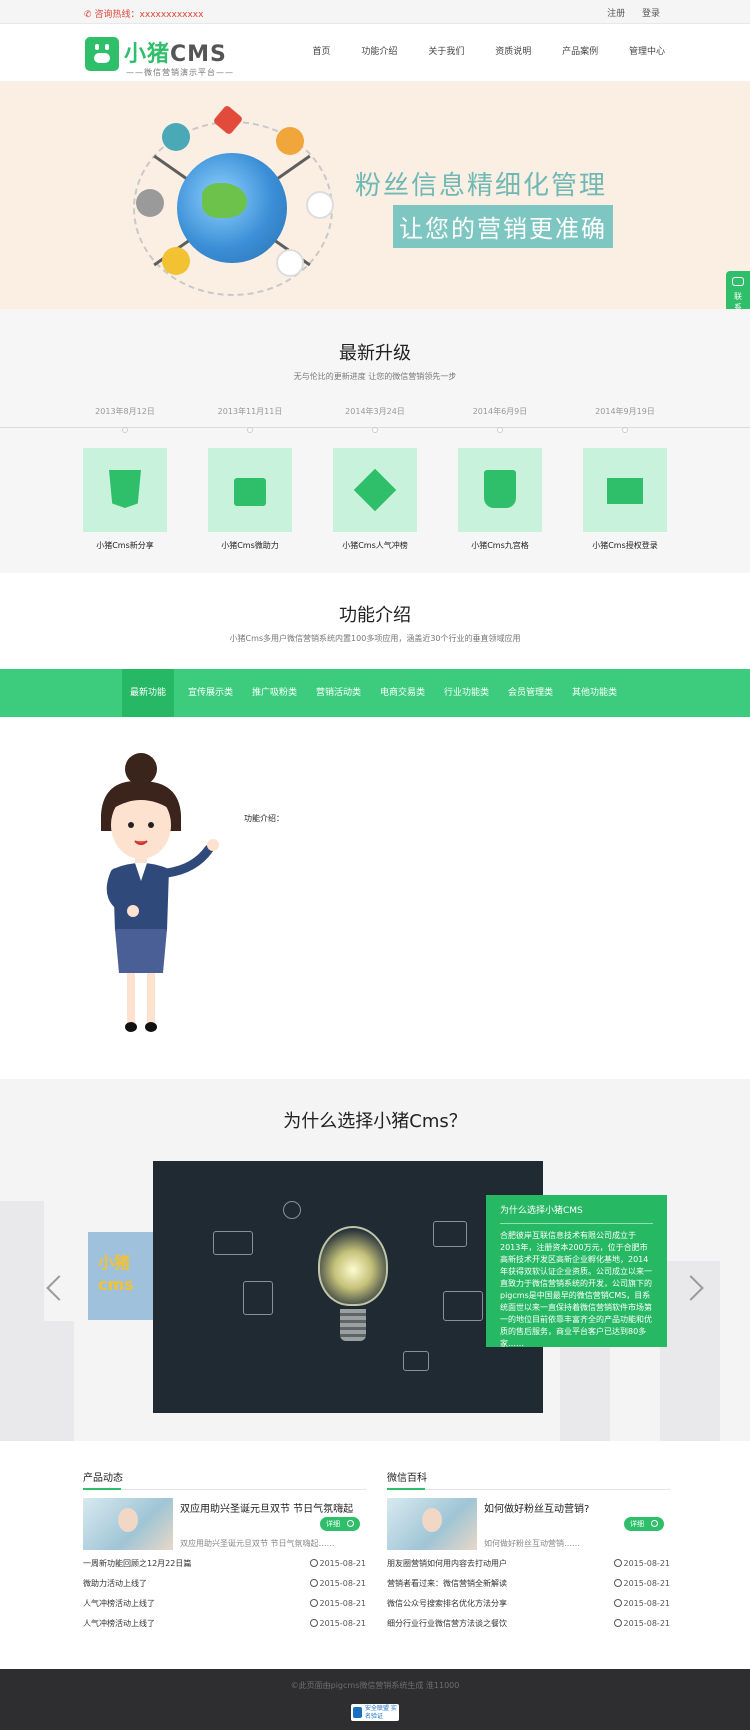 The height and width of the screenshot is (1730, 750). What do you see at coordinates (59, 1381) in the screenshot?
I see `city-silhouette` at bounding box center [59, 1381].